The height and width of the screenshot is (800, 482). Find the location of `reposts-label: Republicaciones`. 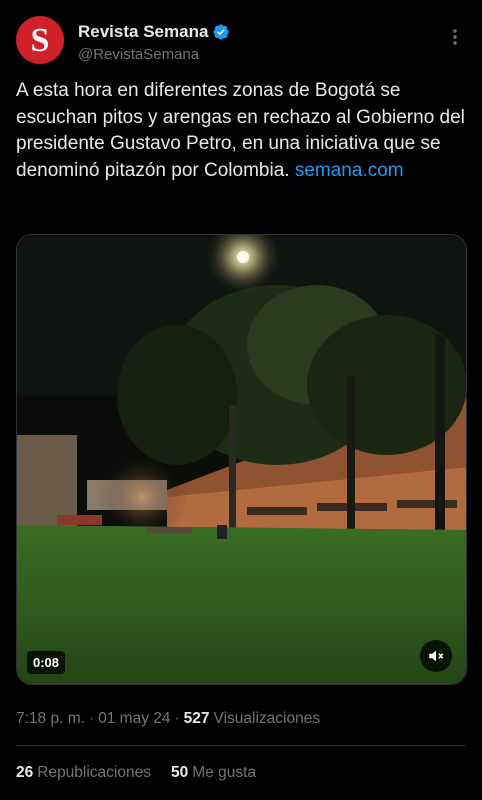

reposts-label: Republicaciones is located at coordinates (94, 772).